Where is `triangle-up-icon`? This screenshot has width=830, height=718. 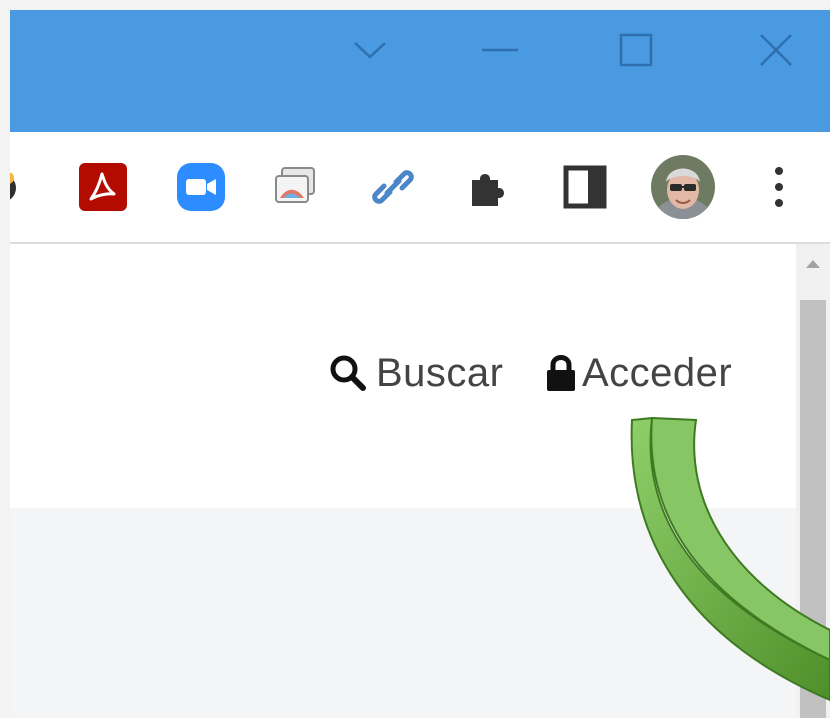
triangle-up-icon is located at coordinates (813, 264).